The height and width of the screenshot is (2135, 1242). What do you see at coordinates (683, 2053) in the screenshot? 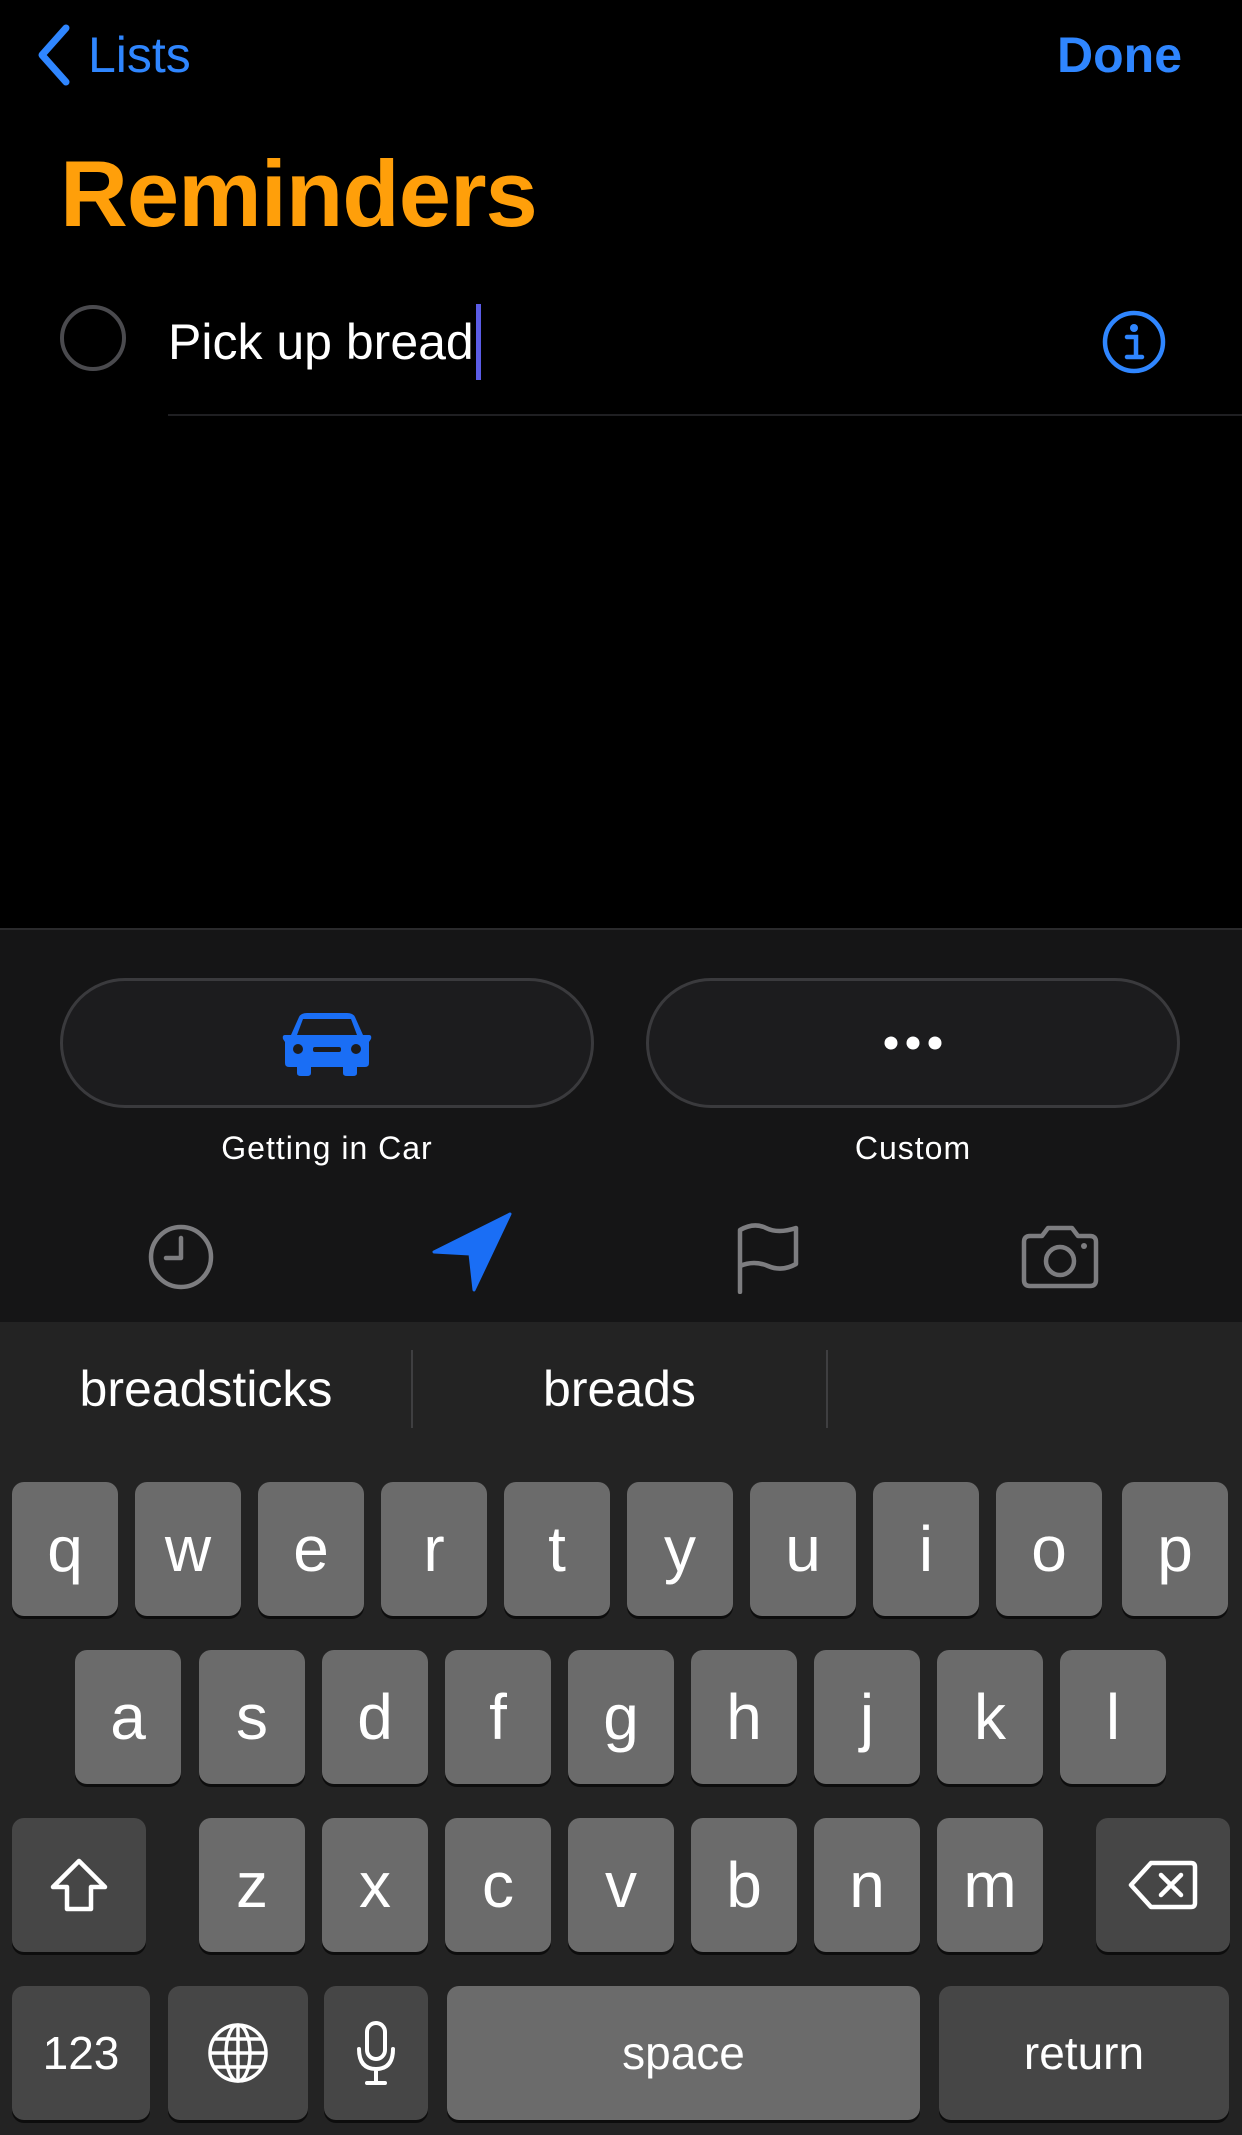
I see `space-key: space` at bounding box center [683, 2053].